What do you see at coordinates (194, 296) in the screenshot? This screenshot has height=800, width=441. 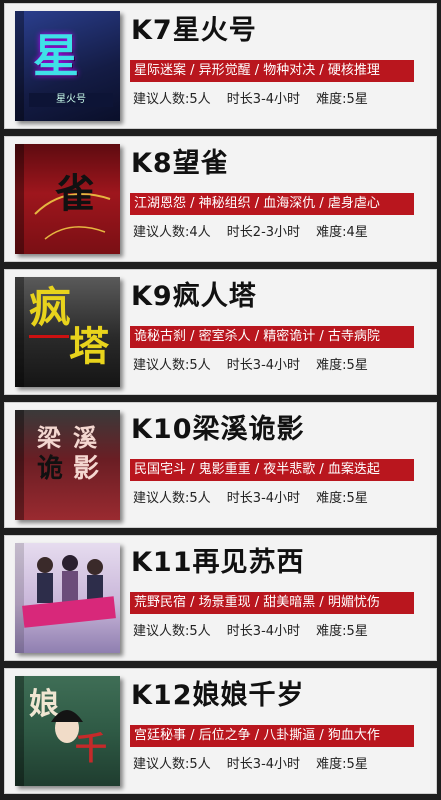 I see `script-title-k9: K9疯人塔` at bounding box center [194, 296].